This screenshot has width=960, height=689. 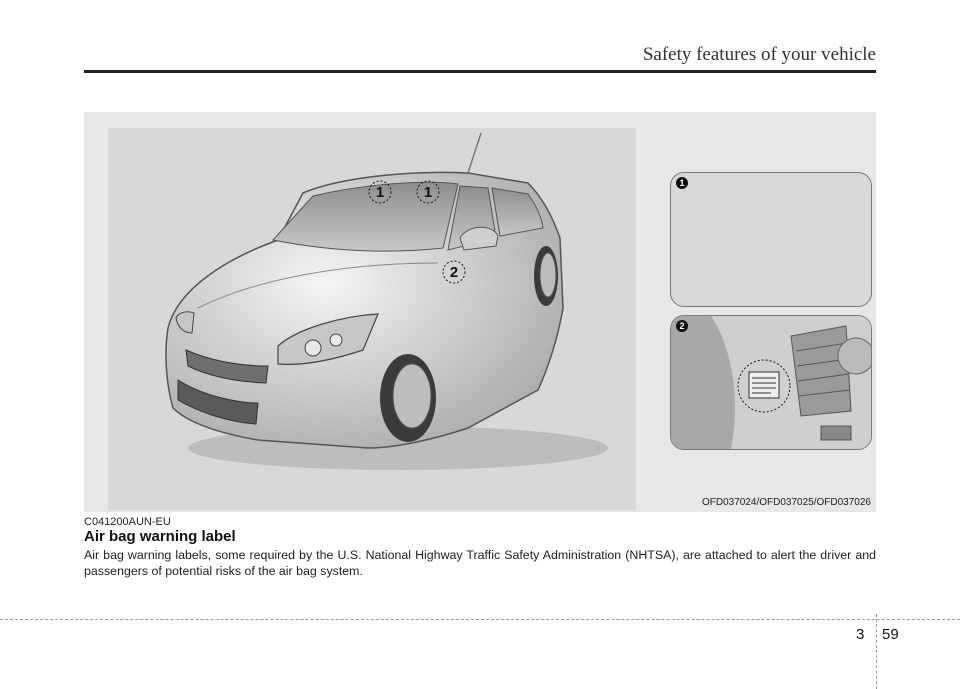 What do you see at coordinates (759, 54) in the screenshot?
I see `header-title: Safety features of your vehicle` at bounding box center [759, 54].